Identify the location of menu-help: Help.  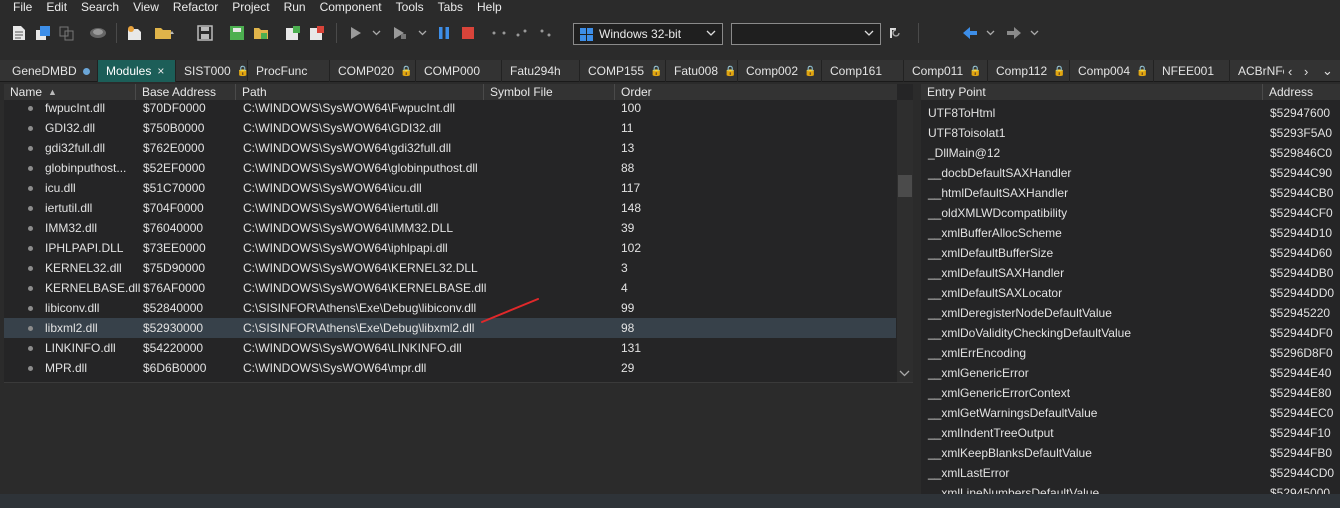
(489, 7).